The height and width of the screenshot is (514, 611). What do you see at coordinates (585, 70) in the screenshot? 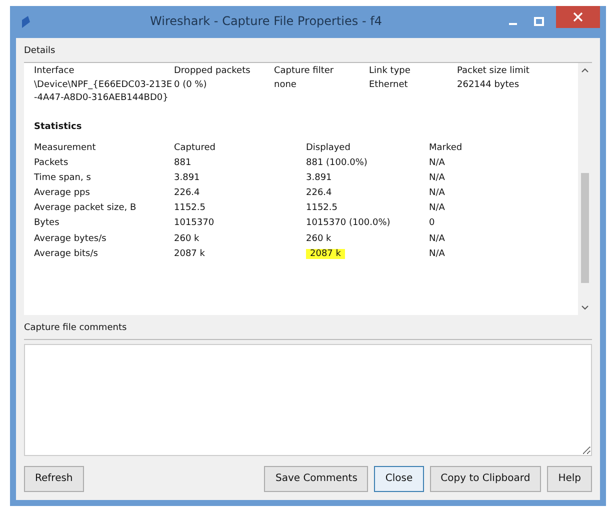
I see `scroll-up-icon` at bounding box center [585, 70].